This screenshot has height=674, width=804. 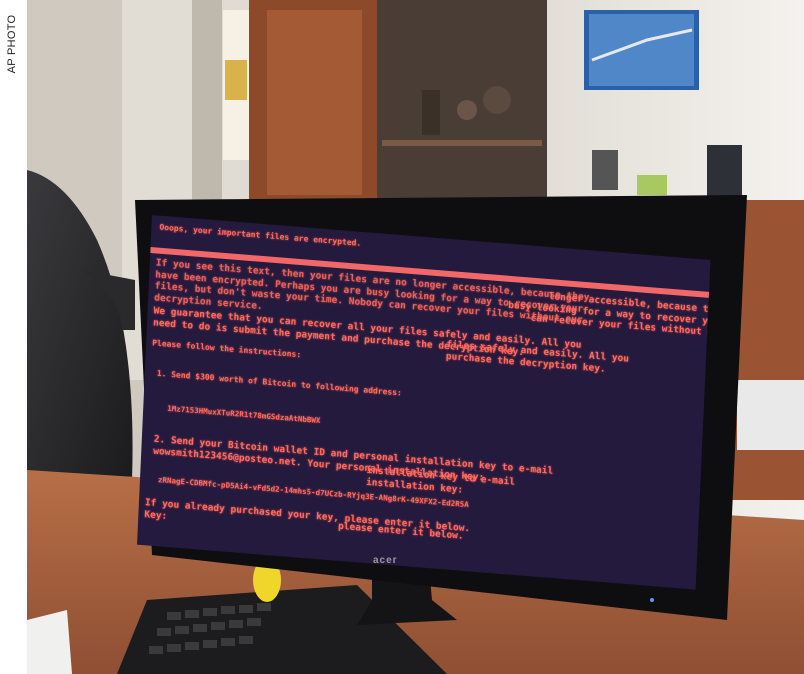 What do you see at coordinates (244, 414) in the screenshot?
I see `bitcoin-address: 1Mz7153HMuxXTuR2R1t78mGSdzaAtNbBWX` at bounding box center [244, 414].